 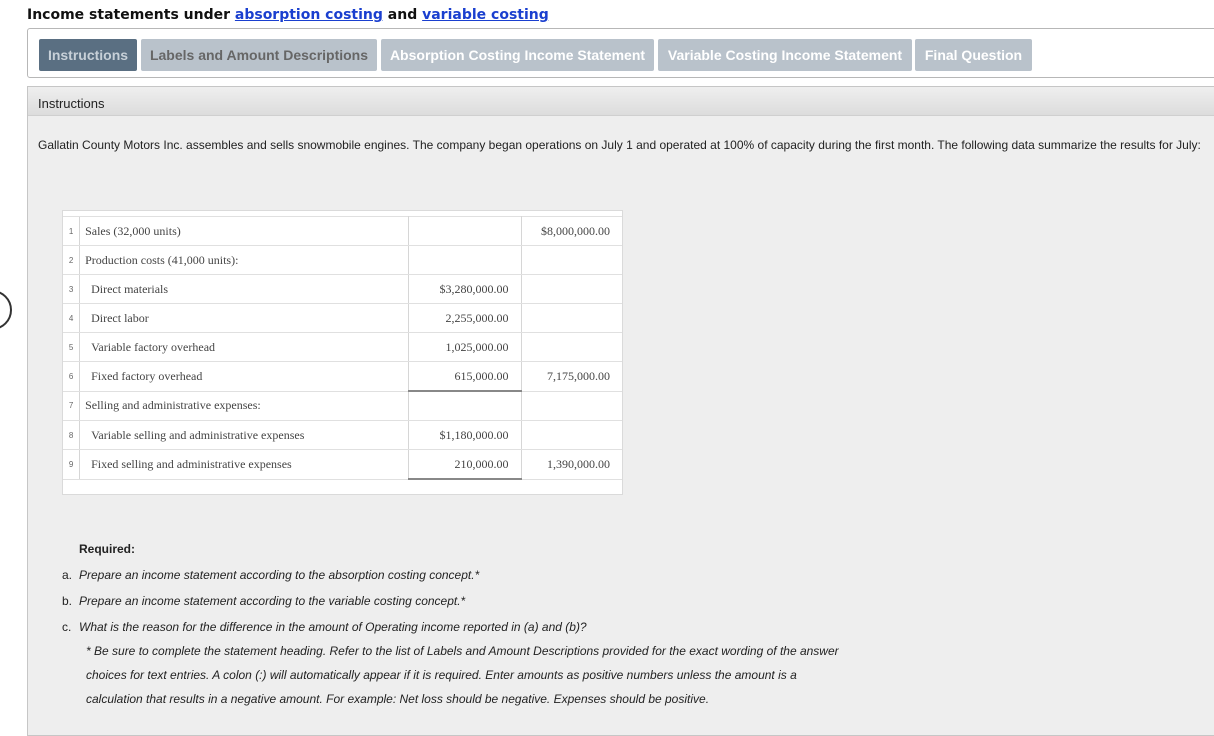 I want to click on partial-circle-icon, so click(x=6, y=310).